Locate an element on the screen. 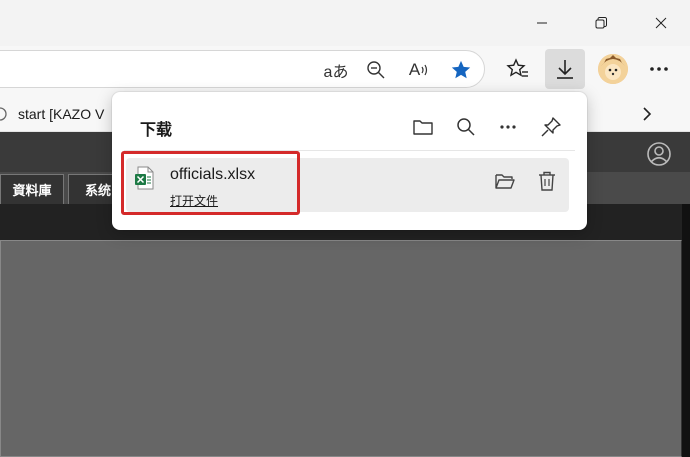 The height and width of the screenshot is (457, 690). favorite-item-label: start [KAZO V is located at coordinates (61, 114).